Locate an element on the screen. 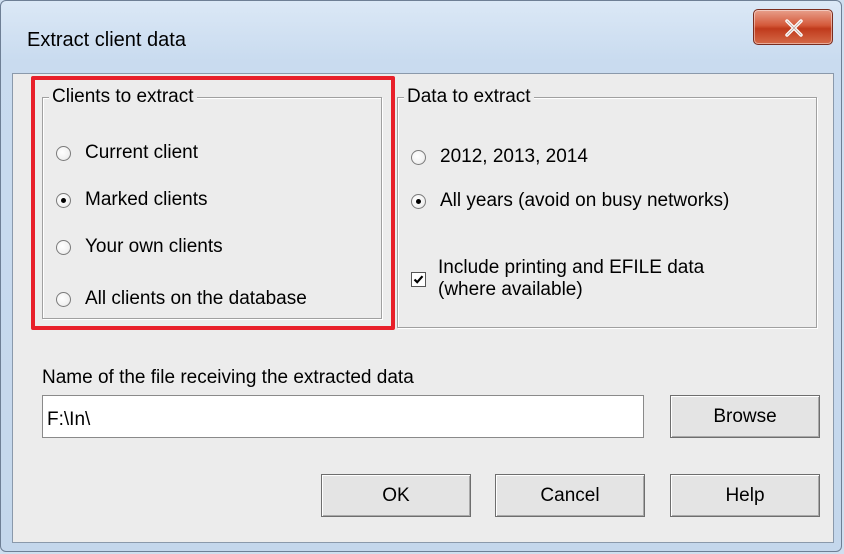 The image size is (844, 554). radio-button-icon is located at coordinates (418, 157).